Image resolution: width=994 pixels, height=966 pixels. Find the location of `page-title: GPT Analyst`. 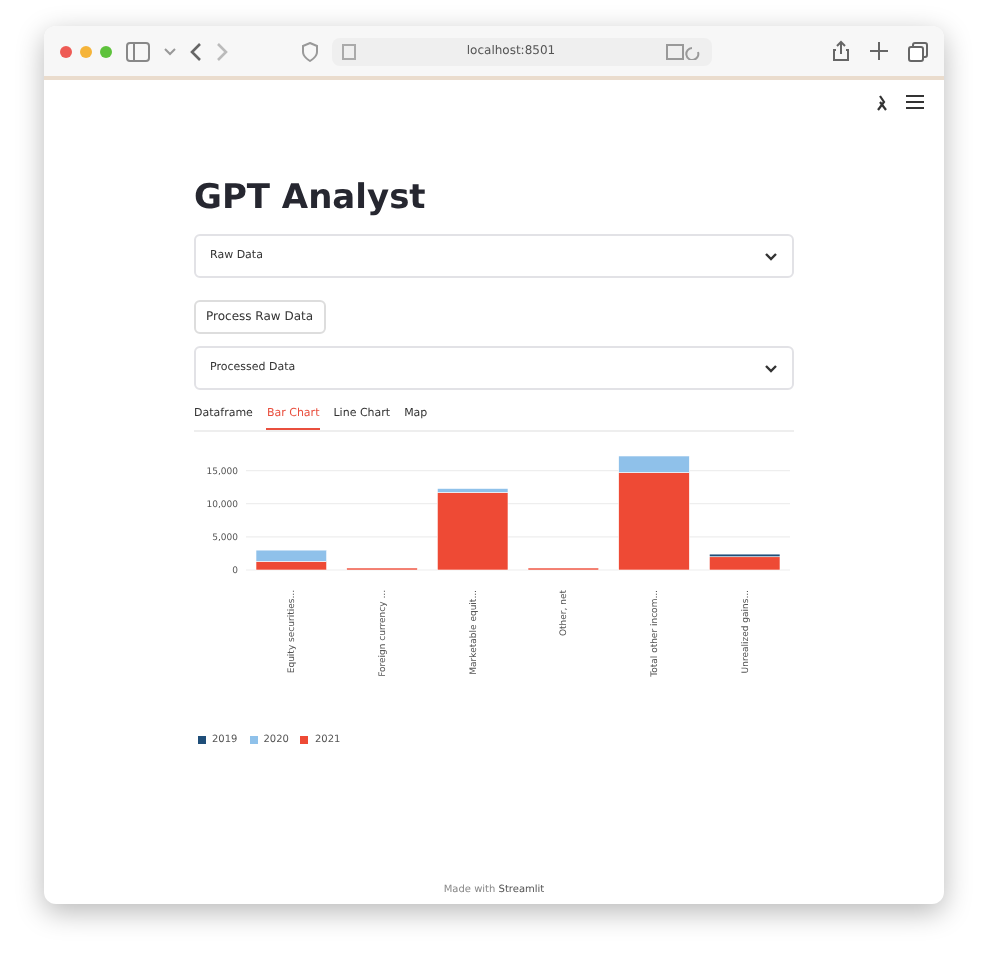

page-title: GPT Analyst is located at coordinates (311, 198).